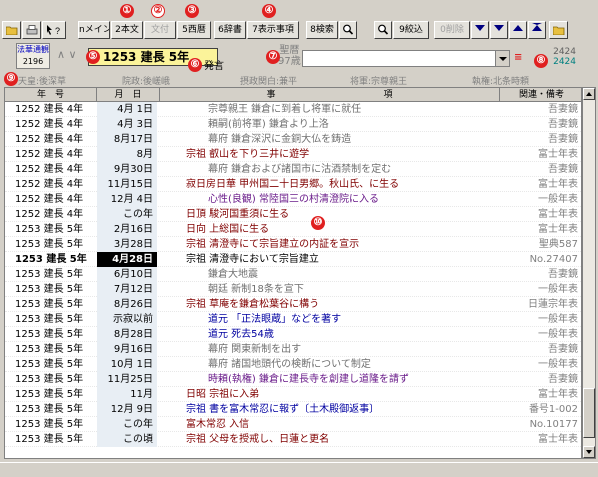 This screenshot has height=477, width=598. Describe the element at coordinates (293, 139) in the screenshot. I see `table-row: 1252 建長 4年 8月17日 幕府 鎌倉深沢に金銅大仏を鋳造 吾妻鏡` at that location.